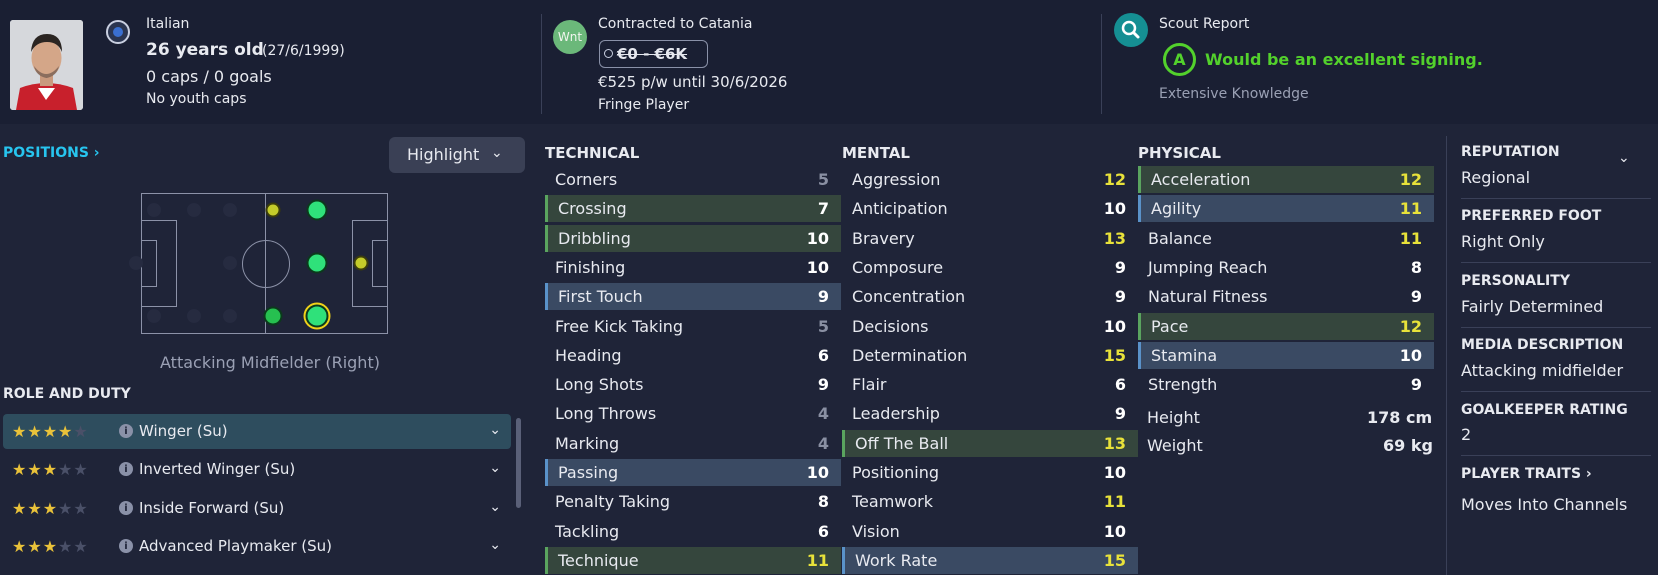 This screenshot has width=1658, height=575. Describe the element at coordinates (990, 355) in the screenshot. I see `attribute-row: Determination 15` at that location.